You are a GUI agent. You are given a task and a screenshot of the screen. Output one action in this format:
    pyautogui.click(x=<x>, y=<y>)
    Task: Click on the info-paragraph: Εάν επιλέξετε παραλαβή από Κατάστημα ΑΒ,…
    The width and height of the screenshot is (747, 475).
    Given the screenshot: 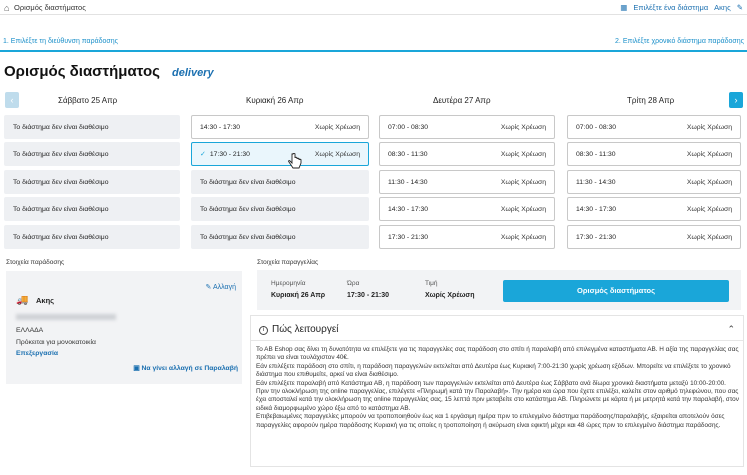 What is the action you would take?
    pyautogui.click(x=497, y=395)
    